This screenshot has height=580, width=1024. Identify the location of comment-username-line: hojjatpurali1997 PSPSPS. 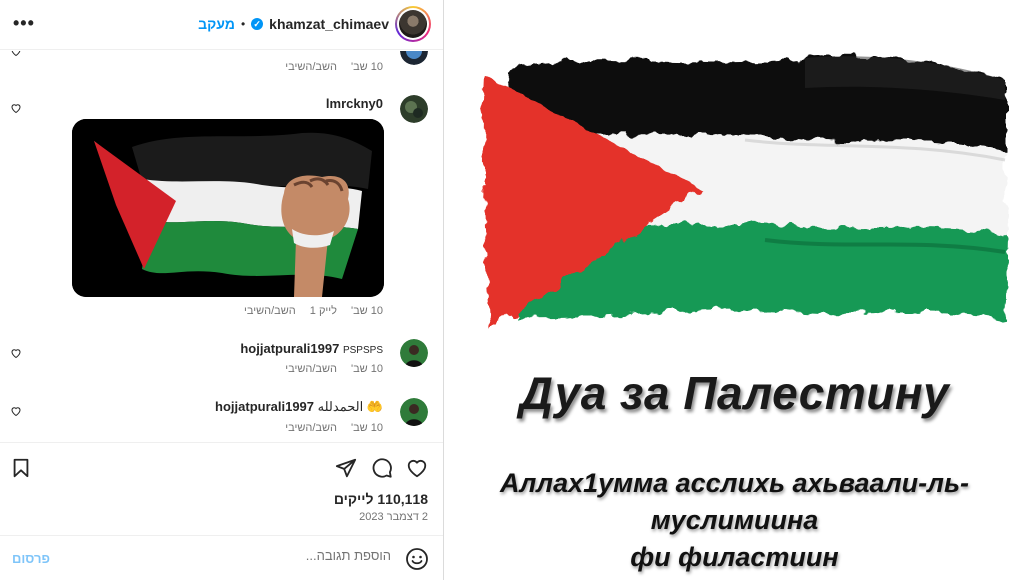
(311, 348).